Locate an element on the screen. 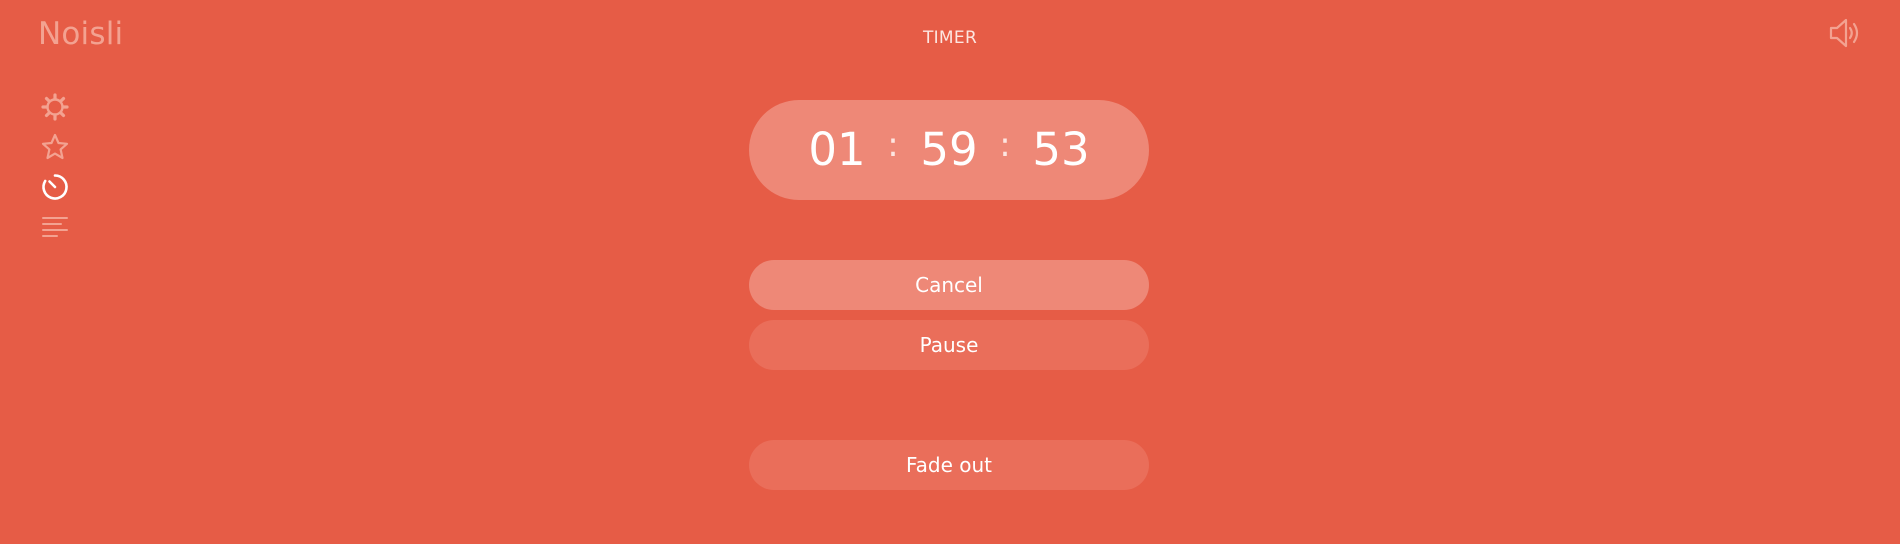 Image resolution: width=1900 pixels, height=544 pixels. sidebar-item-text is located at coordinates (55, 227).